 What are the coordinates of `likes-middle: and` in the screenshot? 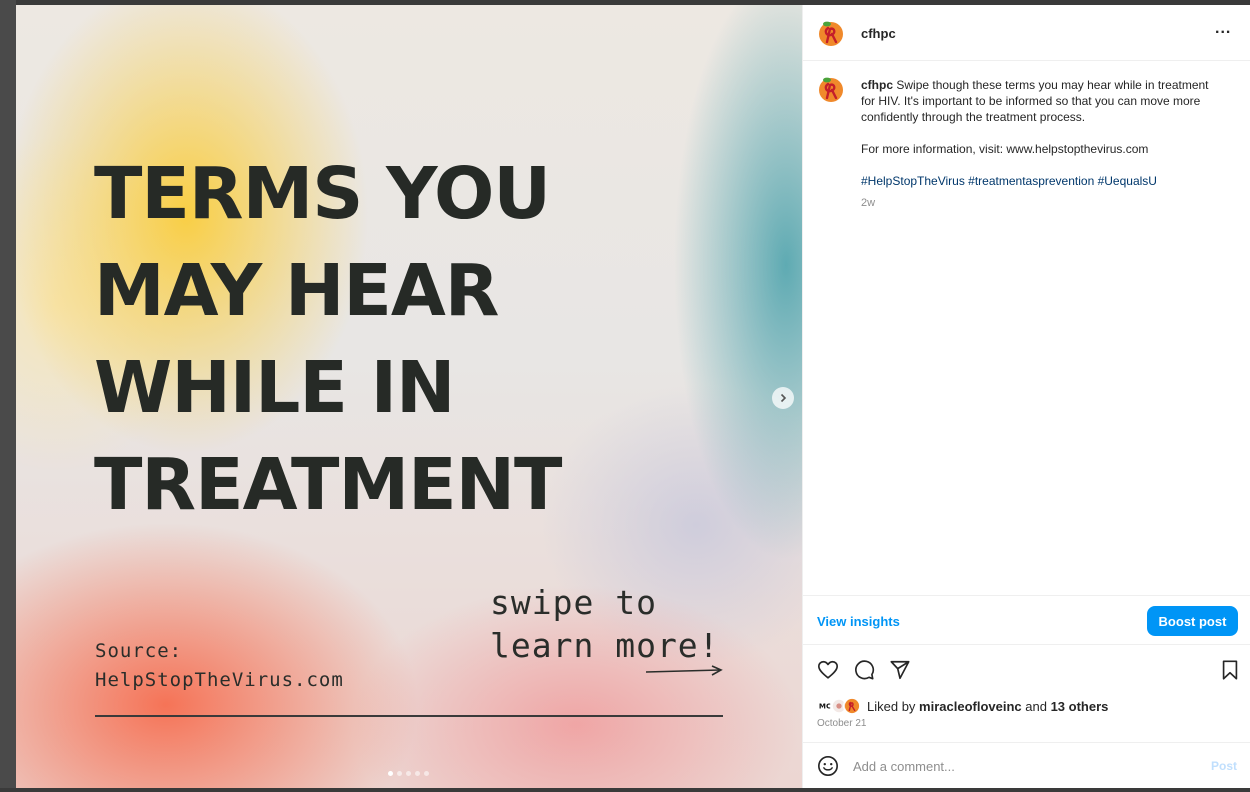 It's located at (1036, 706).